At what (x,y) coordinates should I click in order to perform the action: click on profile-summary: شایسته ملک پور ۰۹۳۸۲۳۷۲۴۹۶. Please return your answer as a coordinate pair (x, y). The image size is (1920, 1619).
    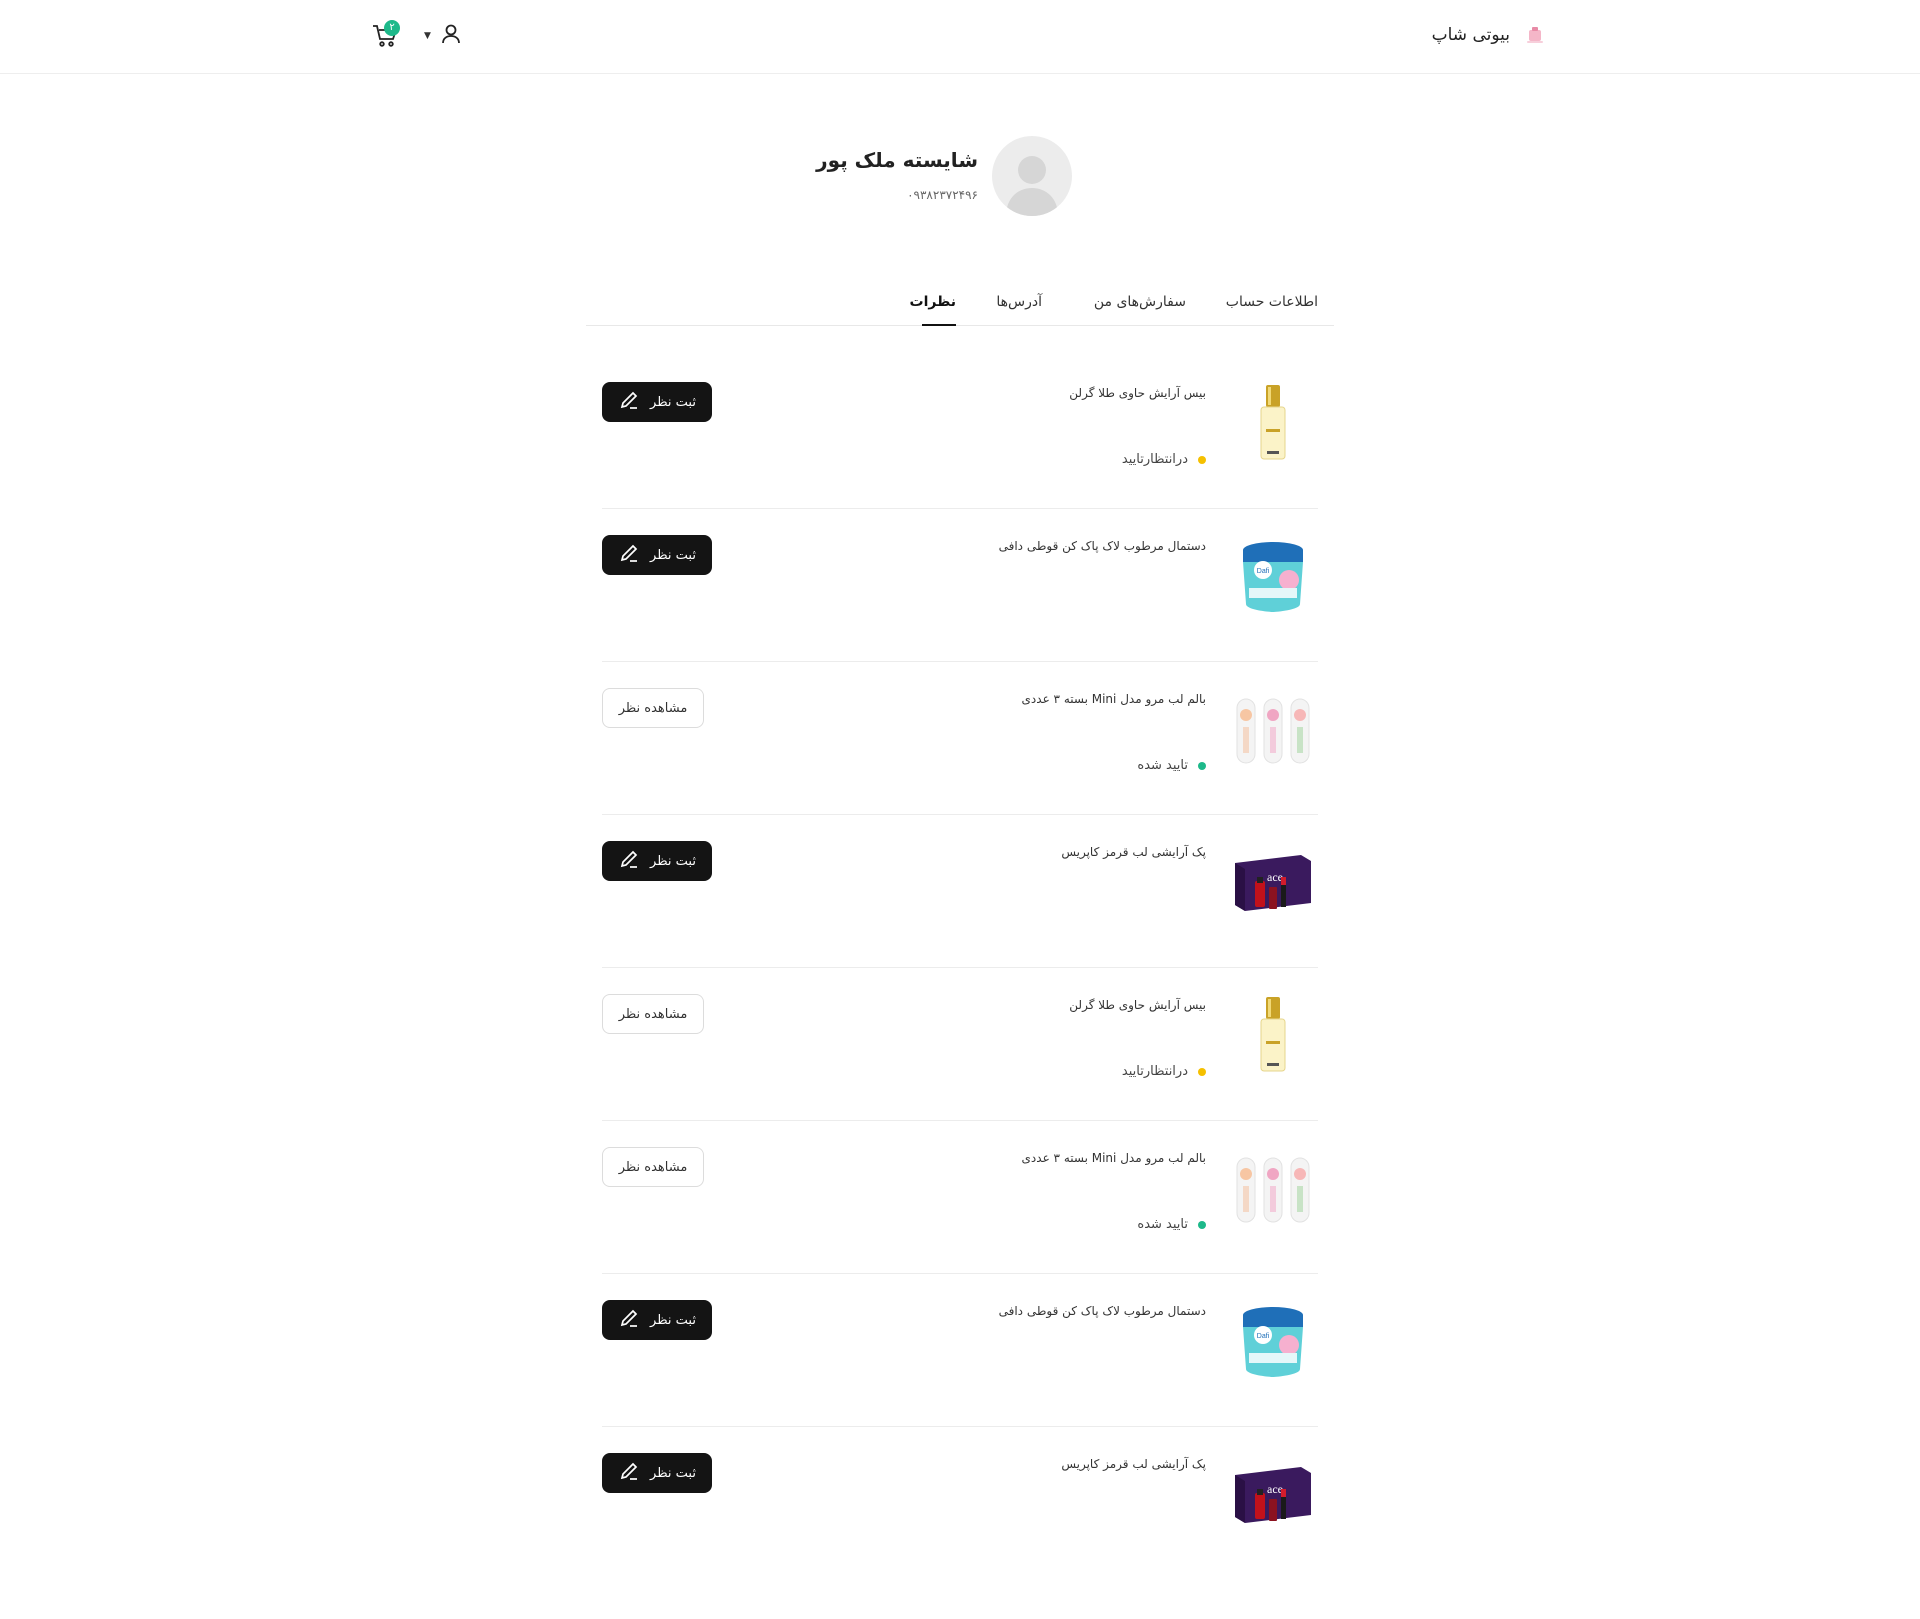
    Looking at the image, I should click on (960, 178).